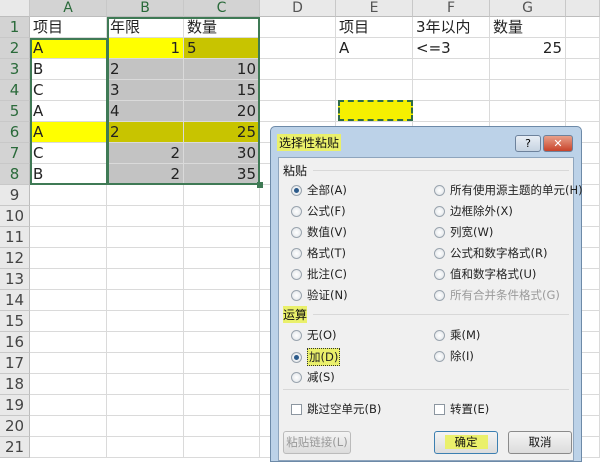 The image size is (600, 462). I want to click on radio-operation_left-0: 无(O), so click(314, 335).